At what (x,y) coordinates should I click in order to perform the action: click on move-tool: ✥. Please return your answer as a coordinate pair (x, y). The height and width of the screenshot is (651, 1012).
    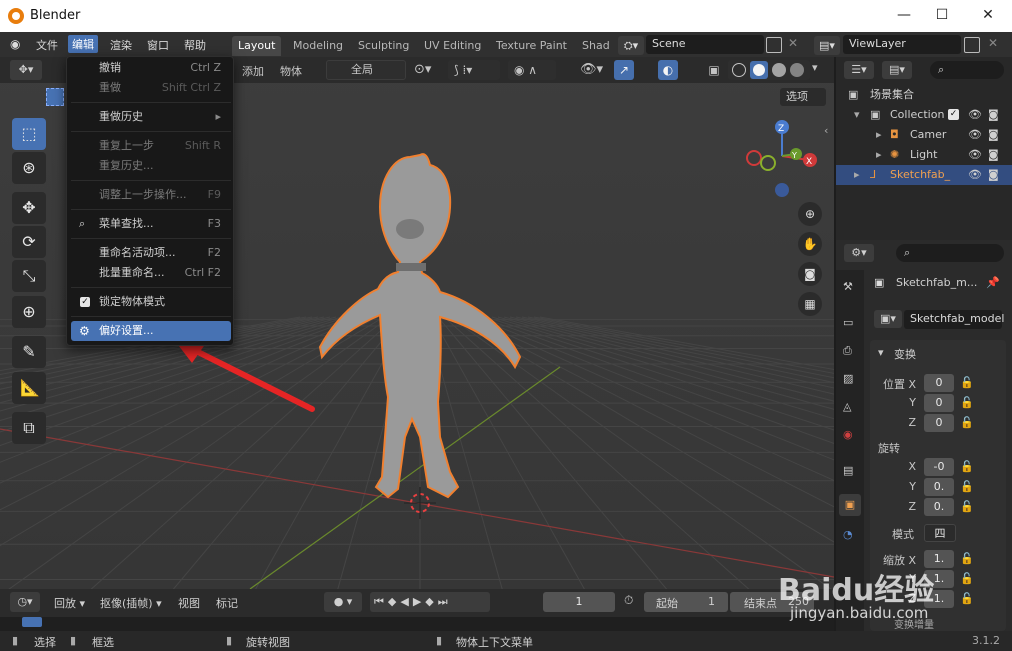
    Looking at the image, I should click on (29, 208).